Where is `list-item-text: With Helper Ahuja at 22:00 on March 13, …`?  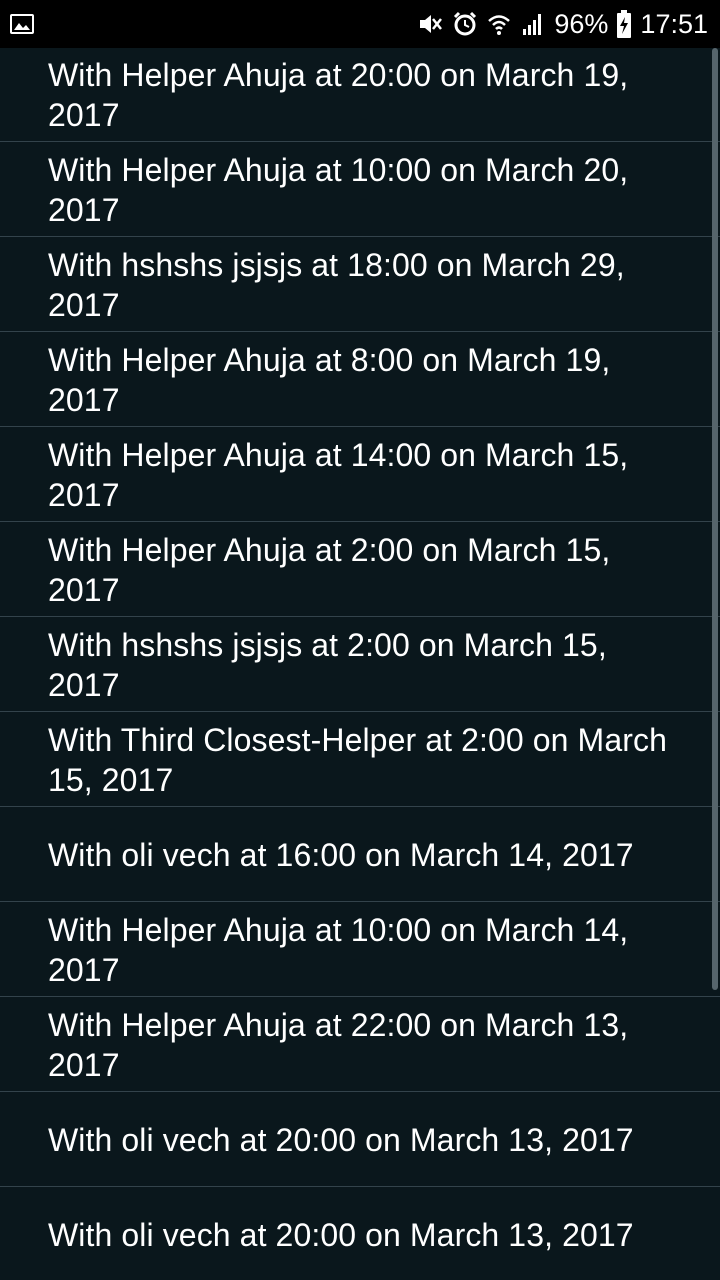 list-item-text: With Helper Ahuja at 22:00 on March 13, … is located at coordinates (338, 1044).